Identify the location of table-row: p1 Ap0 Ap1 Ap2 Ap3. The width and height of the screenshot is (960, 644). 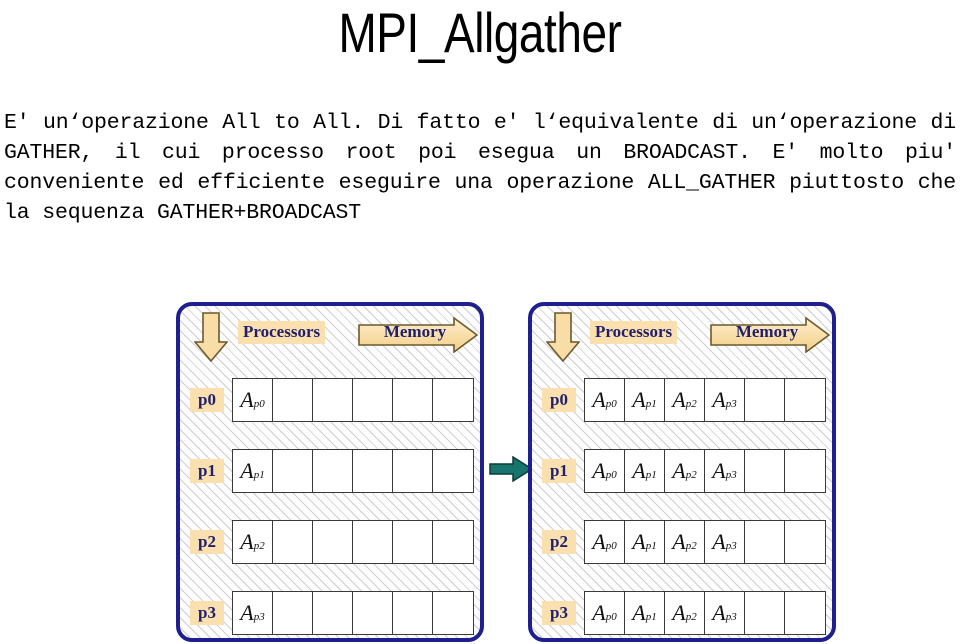
(682, 471).